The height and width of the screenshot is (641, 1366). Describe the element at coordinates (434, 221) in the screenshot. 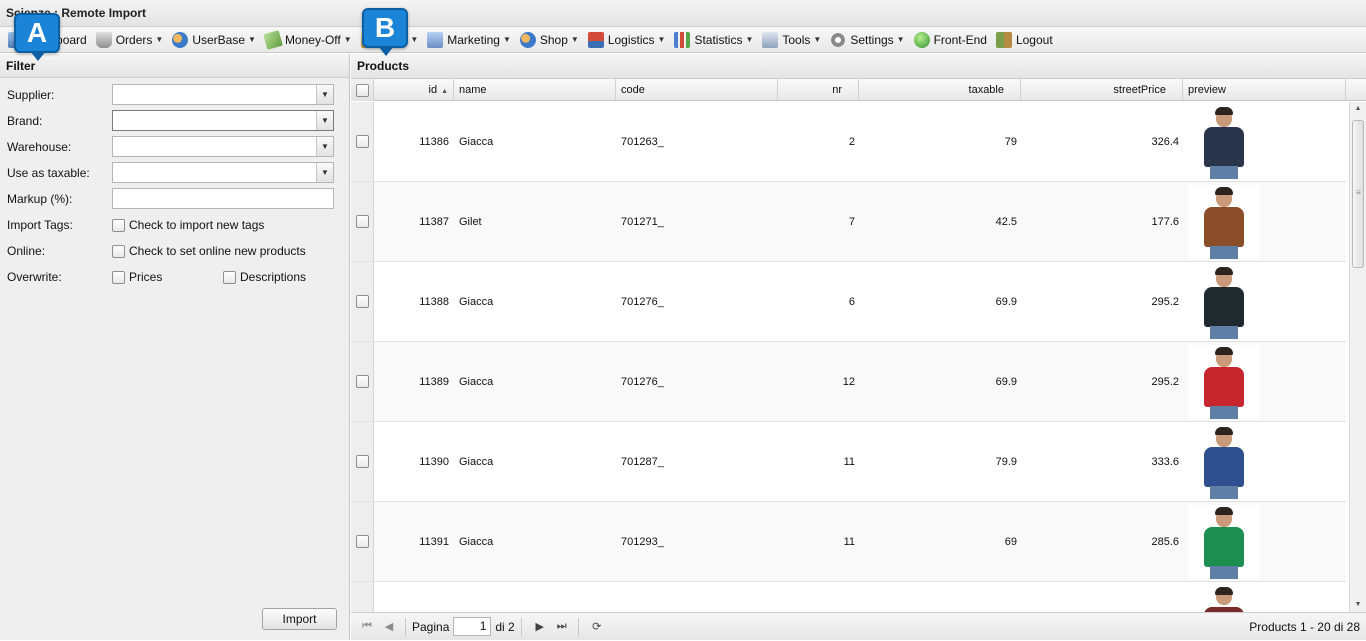

I see `cell-id: 11387` at that location.